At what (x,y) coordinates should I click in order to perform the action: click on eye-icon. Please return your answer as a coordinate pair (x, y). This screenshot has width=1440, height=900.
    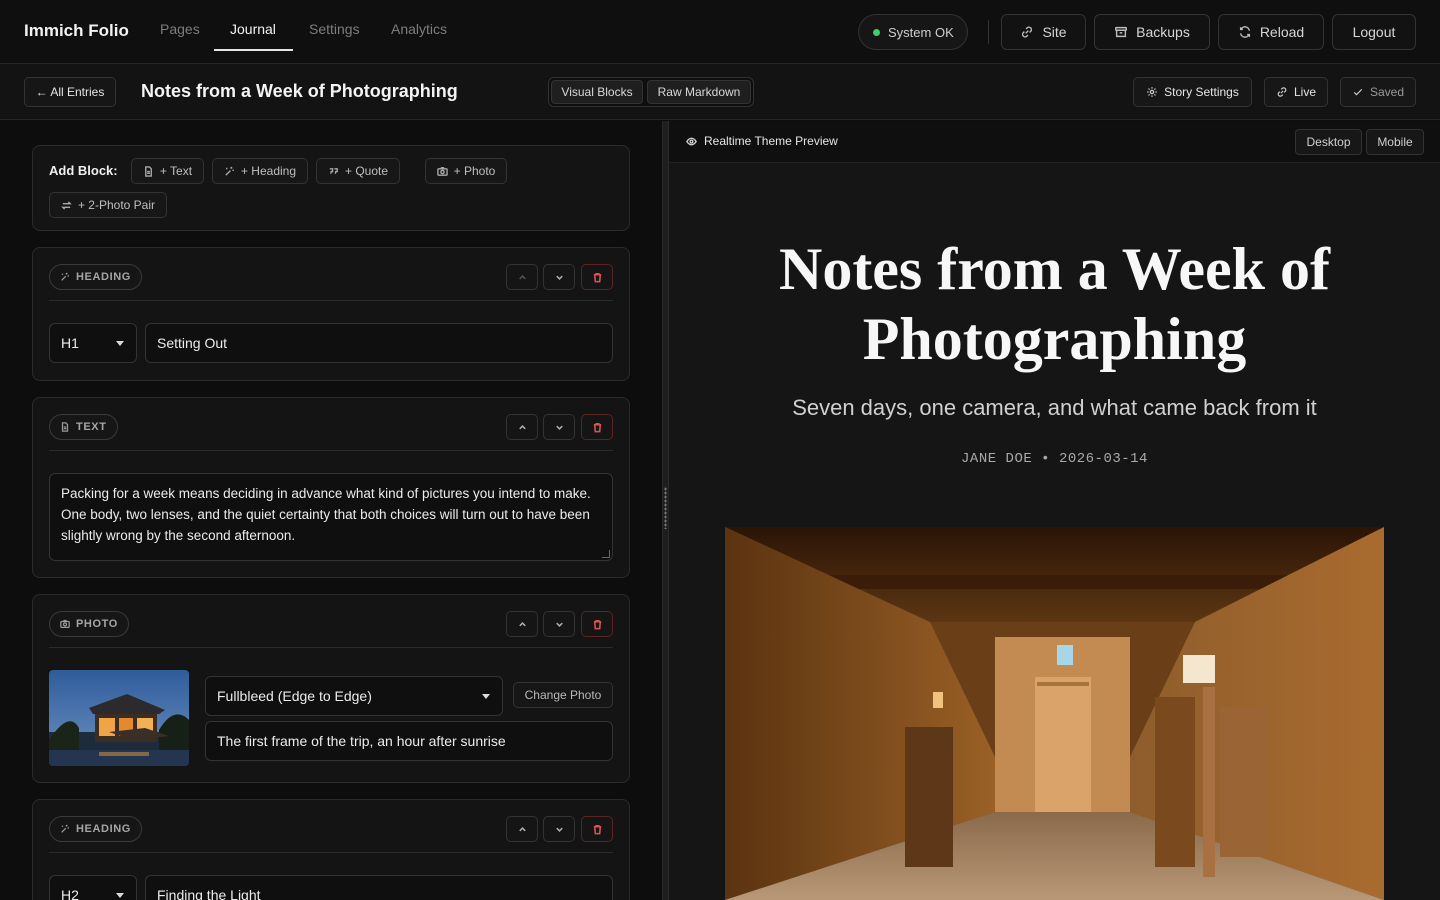
    Looking at the image, I should click on (691, 141).